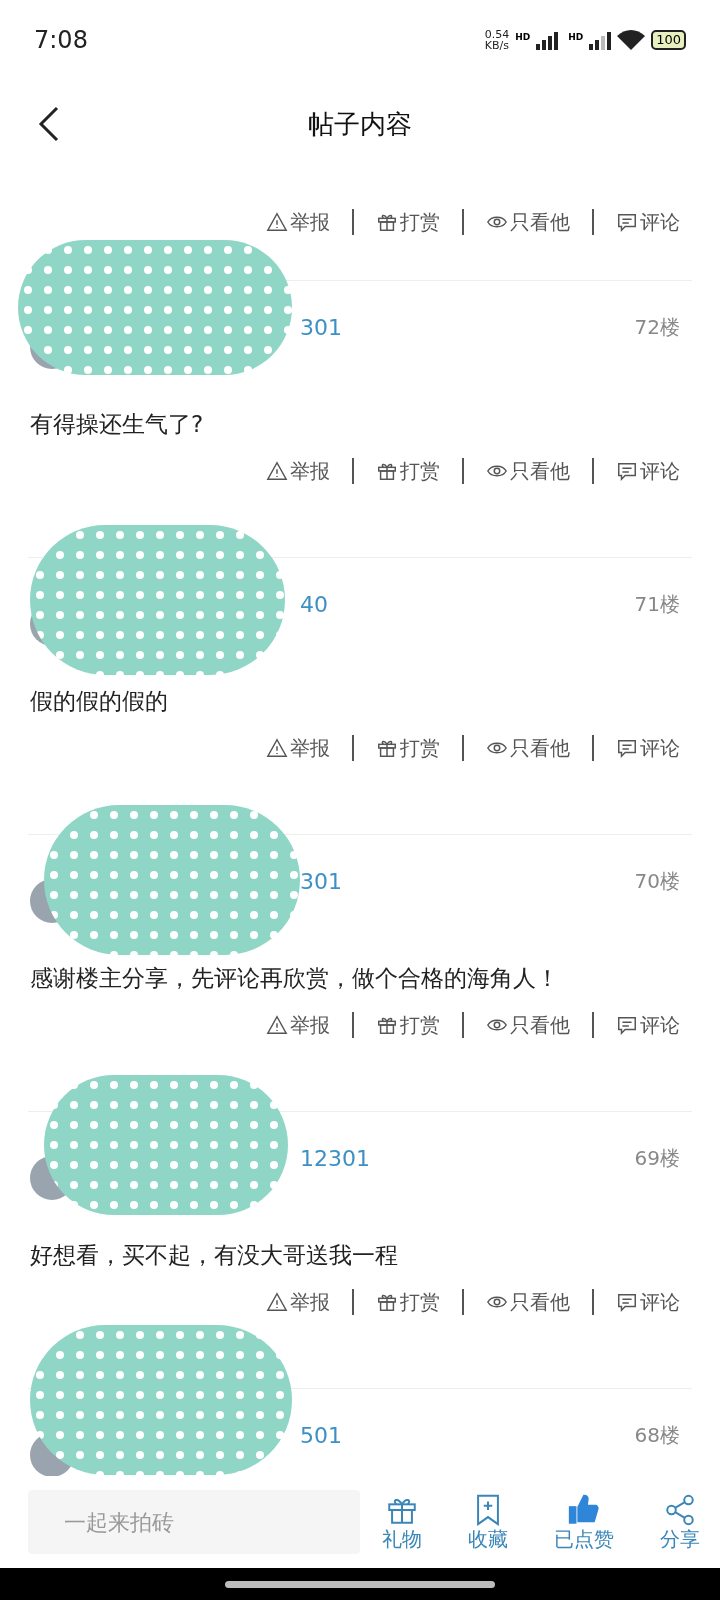 This screenshot has height=1600, width=720. Describe the element at coordinates (668, 40) in the screenshot. I see `battery-indicator: 100` at that location.